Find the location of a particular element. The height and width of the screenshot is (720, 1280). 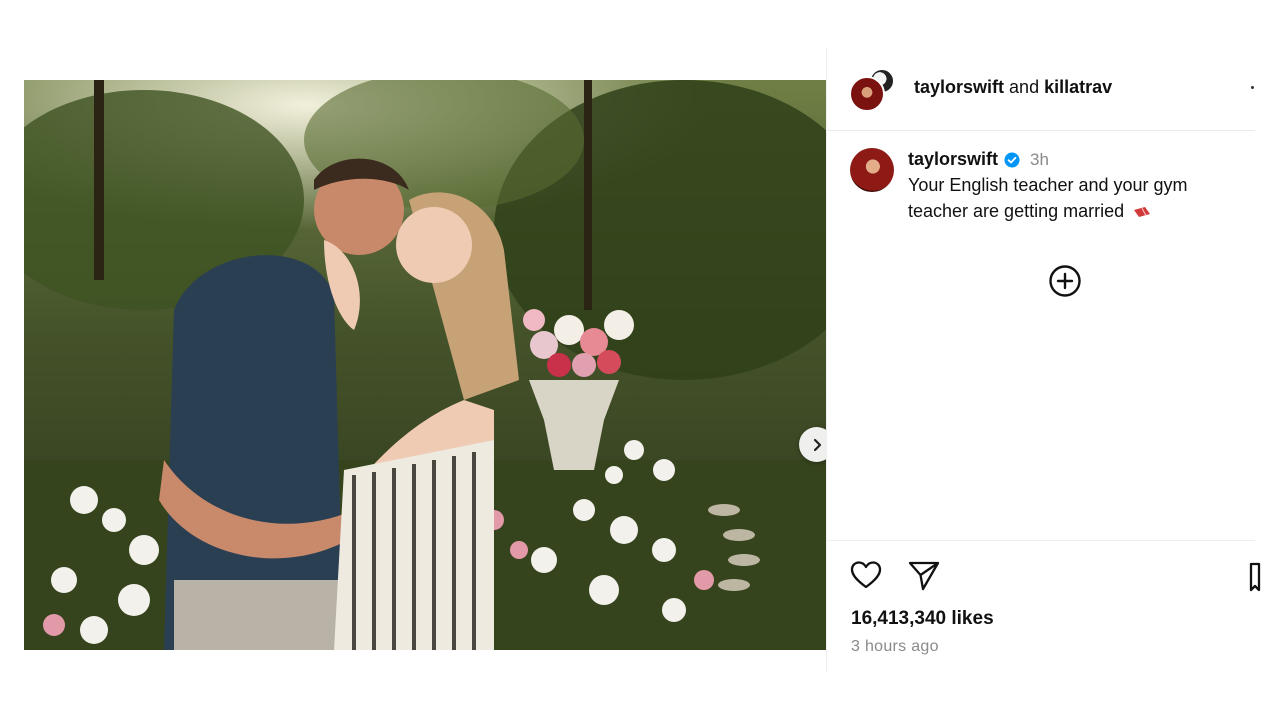

divider is located at coordinates (1041, 540).